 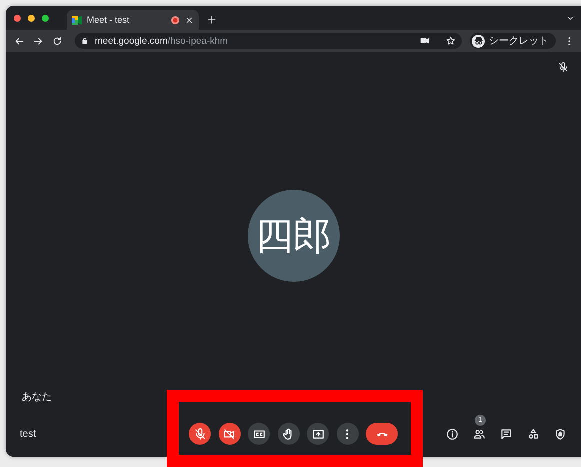 I want to click on camera-off-icon, so click(x=229, y=434).